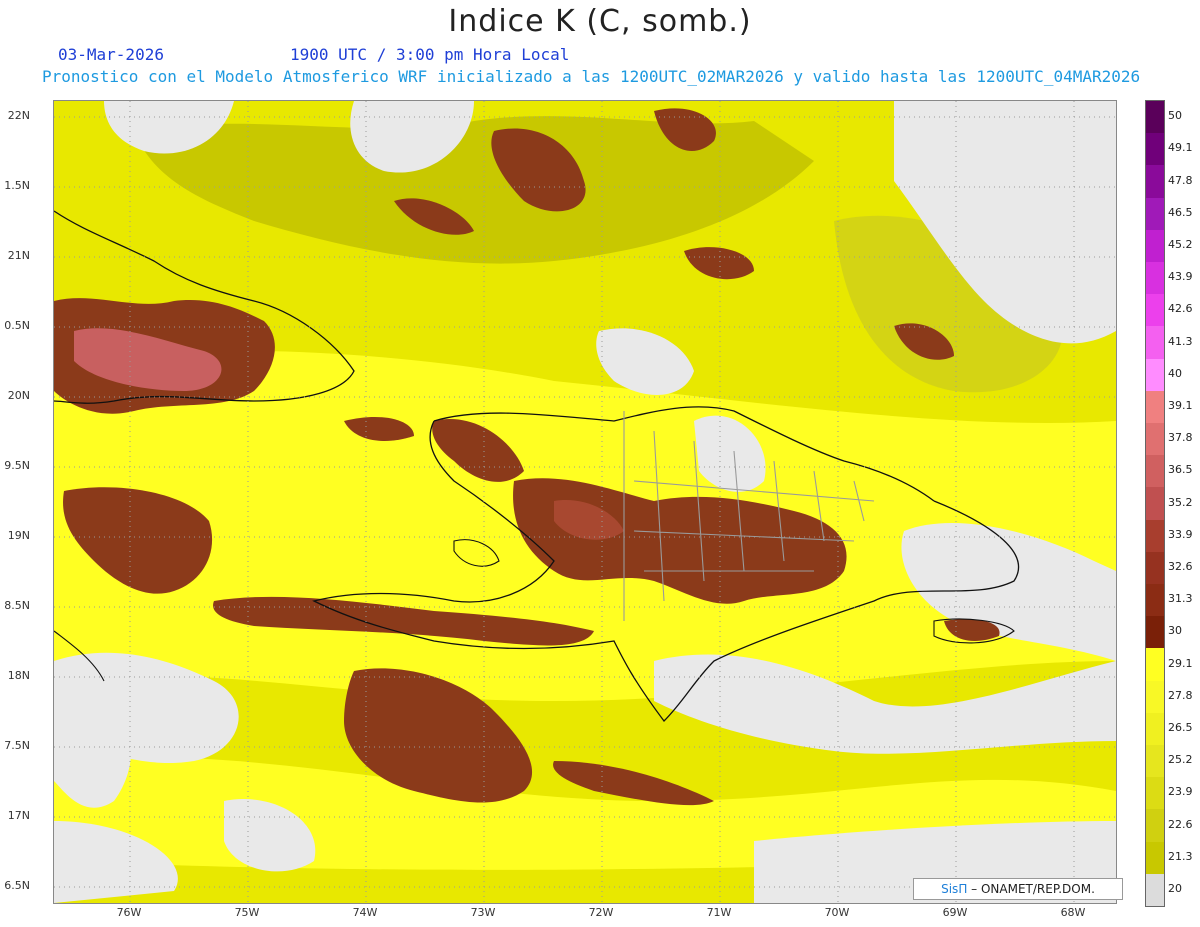  What do you see at coordinates (18, 675) in the screenshot?
I see `lat-label: 18N` at bounding box center [18, 675].